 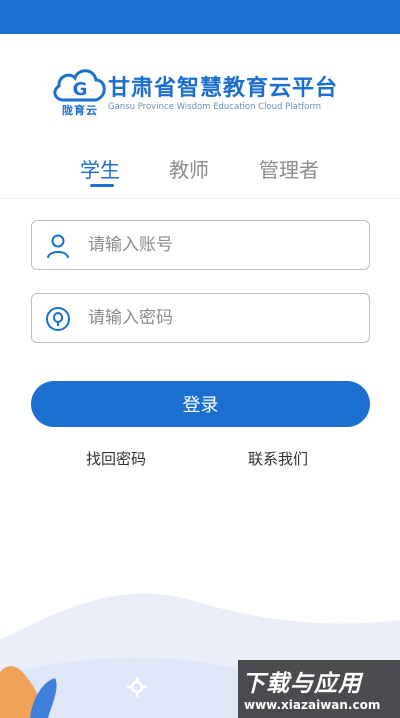 What do you see at coordinates (80, 89) in the screenshot?
I see `svg-text: G` at bounding box center [80, 89].